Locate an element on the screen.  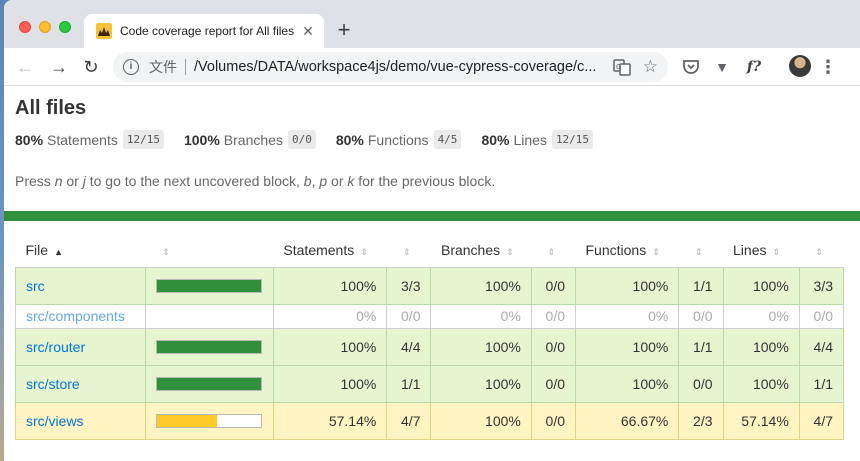
coverage-bar-fill is located at coordinates (209, 346).